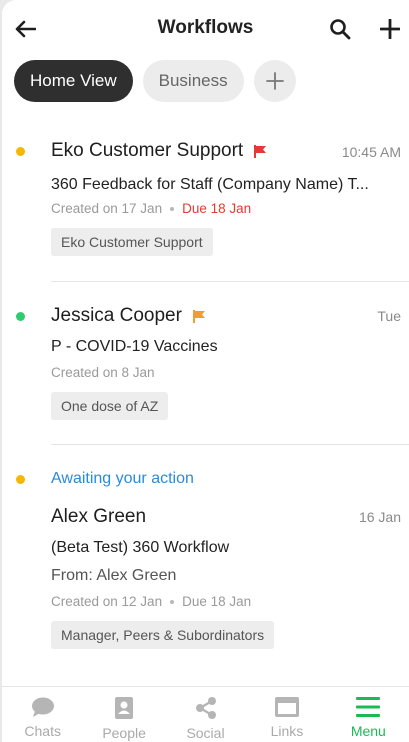  What do you see at coordinates (379, 517) in the screenshot?
I see `timestamp: 16 Jan` at bounding box center [379, 517].